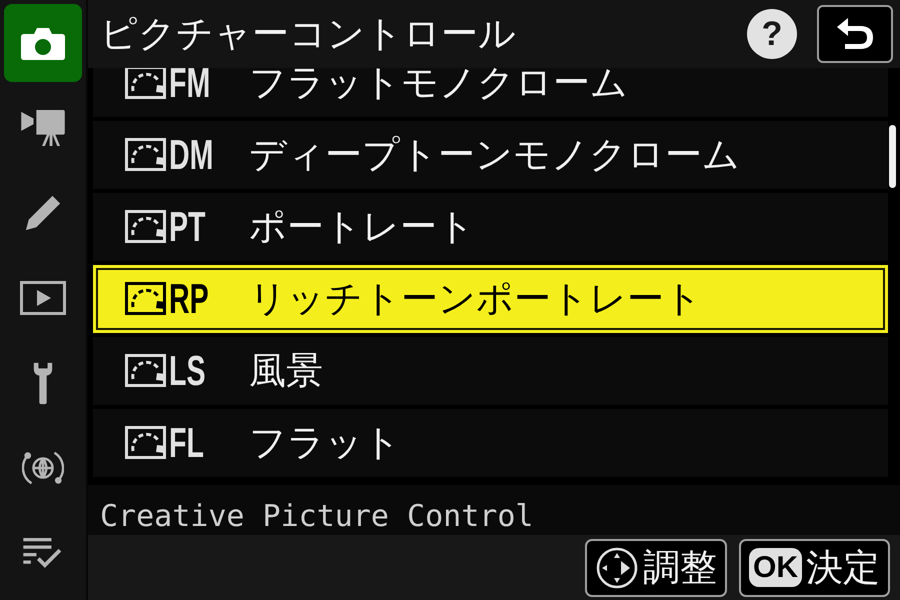 The height and width of the screenshot is (600, 900). What do you see at coordinates (43, 383) in the screenshot?
I see `wrench-icon` at bounding box center [43, 383].